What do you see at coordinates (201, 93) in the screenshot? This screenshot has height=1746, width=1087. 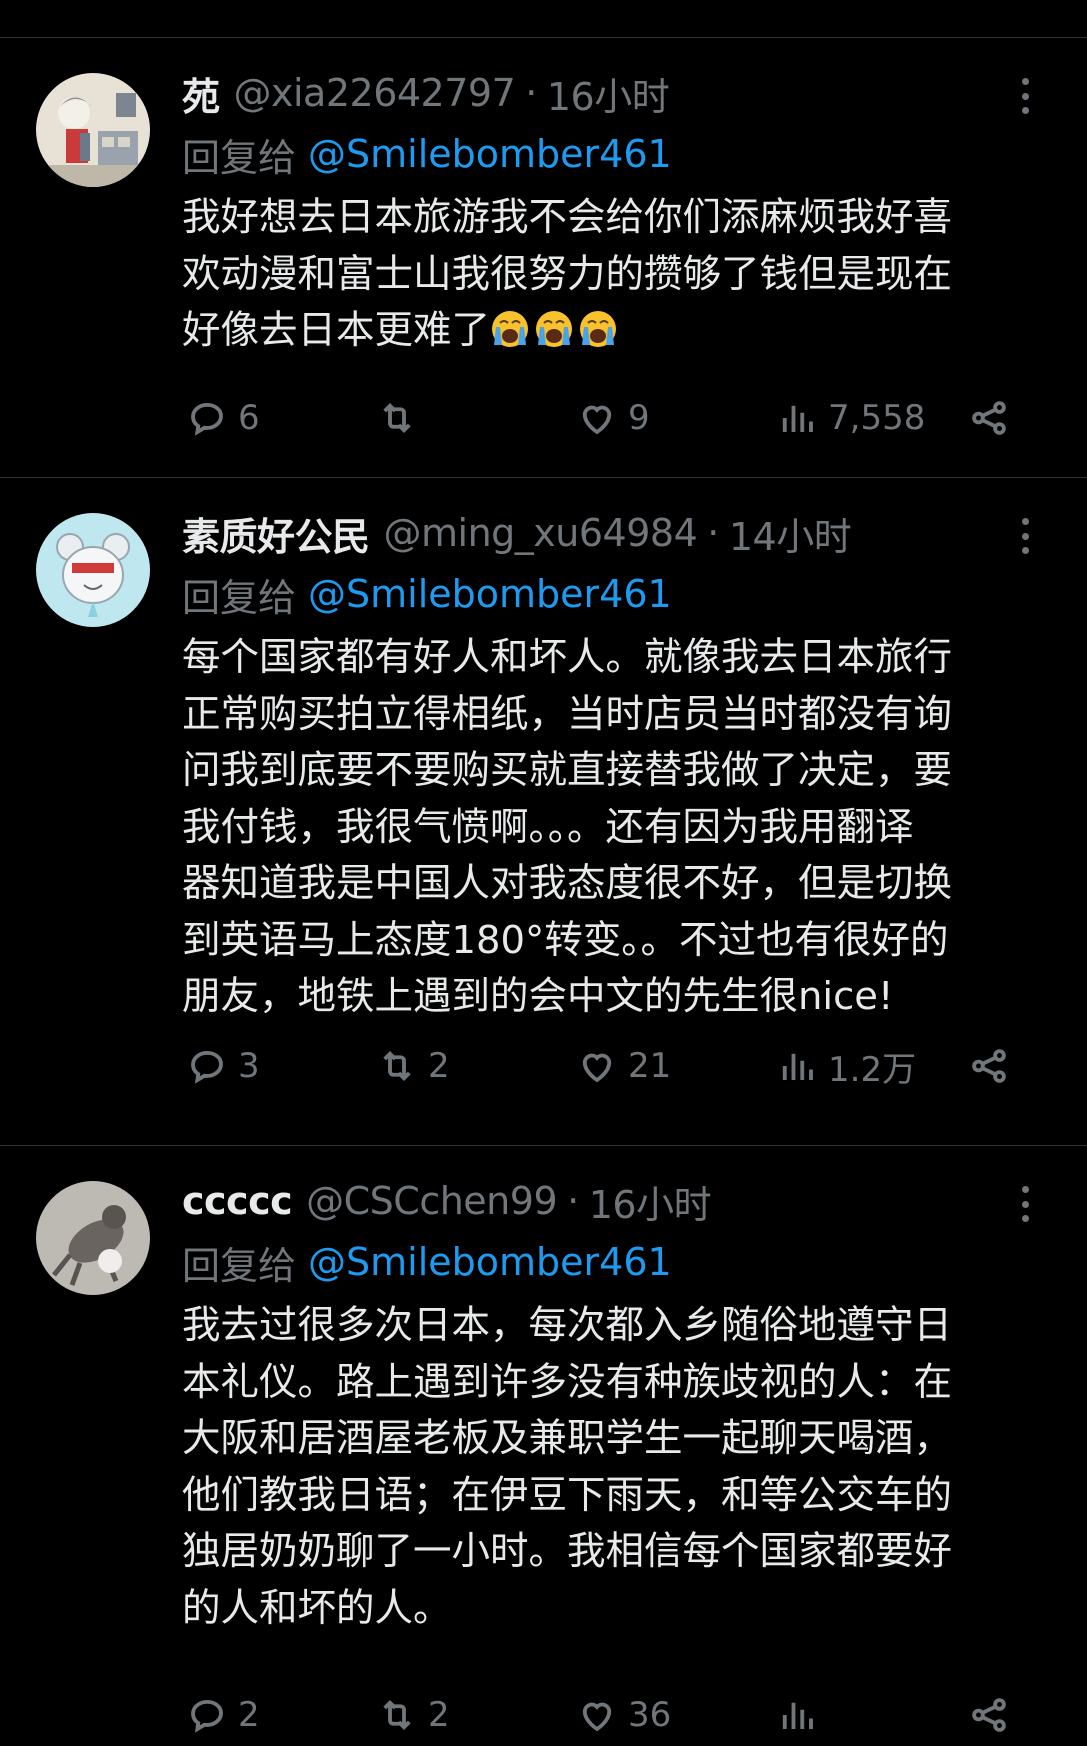 I see `display-name: 苑` at bounding box center [201, 93].